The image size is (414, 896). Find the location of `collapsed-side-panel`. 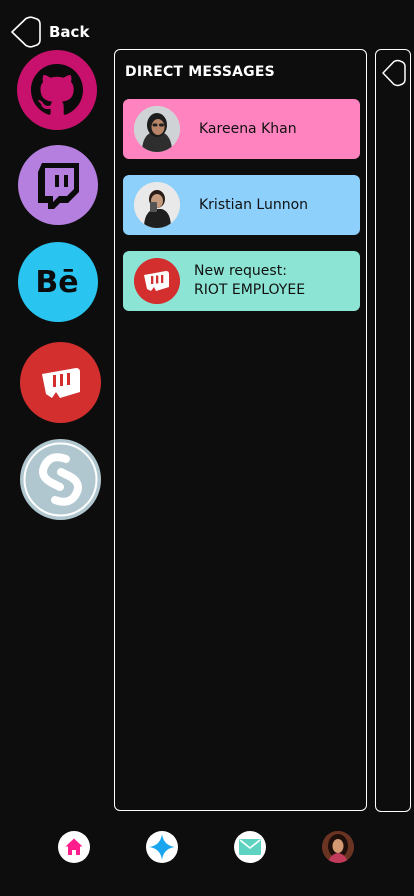

collapsed-side-panel is located at coordinates (393, 430).